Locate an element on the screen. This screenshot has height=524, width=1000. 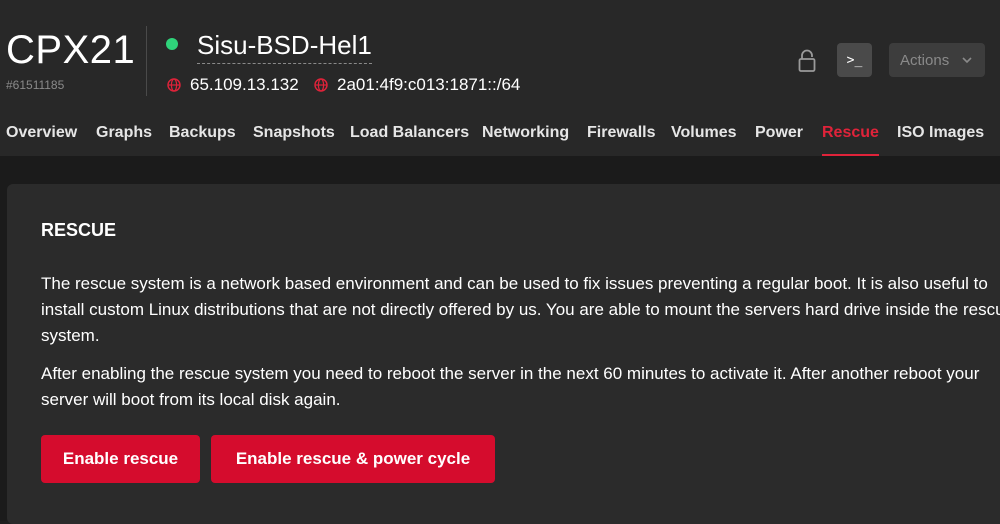
actions-label: Actions is located at coordinates (925, 60).